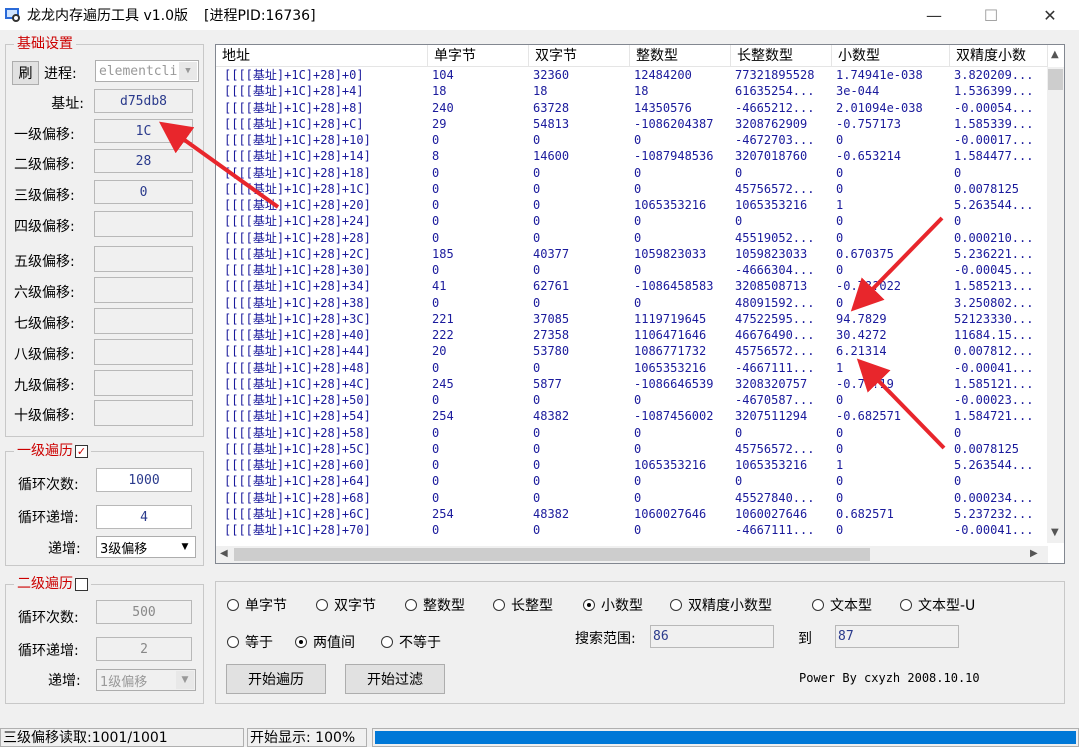  What do you see at coordinates (146, 547) in the screenshot?
I see `level1-step-select: 3级偏移 ▼` at bounding box center [146, 547].